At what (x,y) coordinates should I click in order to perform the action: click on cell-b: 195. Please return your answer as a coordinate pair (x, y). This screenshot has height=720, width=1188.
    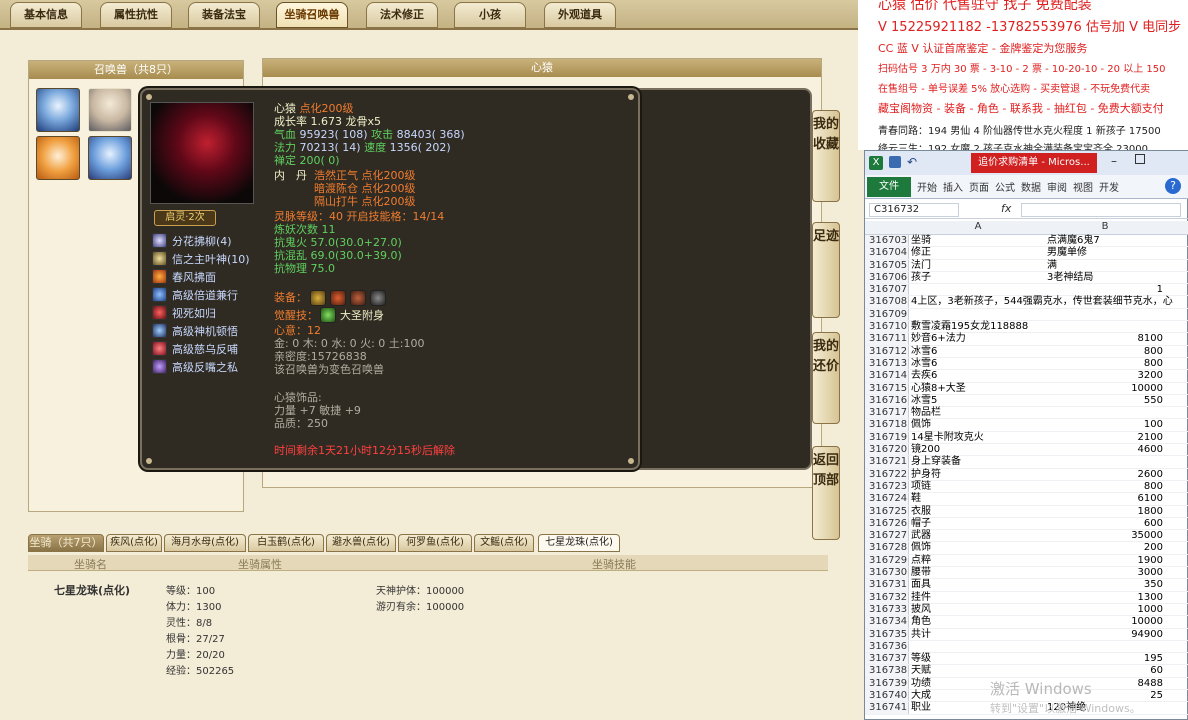
    Looking at the image, I should click on (1105, 659).